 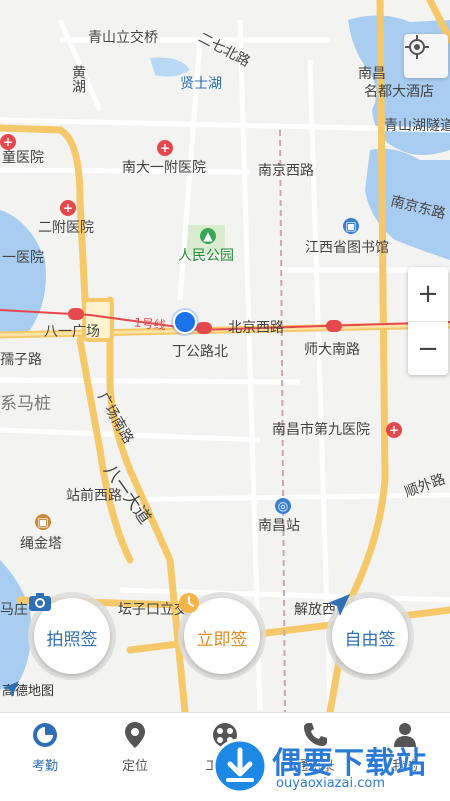 I want to click on map-label: 人民公园, so click(x=206, y=256).